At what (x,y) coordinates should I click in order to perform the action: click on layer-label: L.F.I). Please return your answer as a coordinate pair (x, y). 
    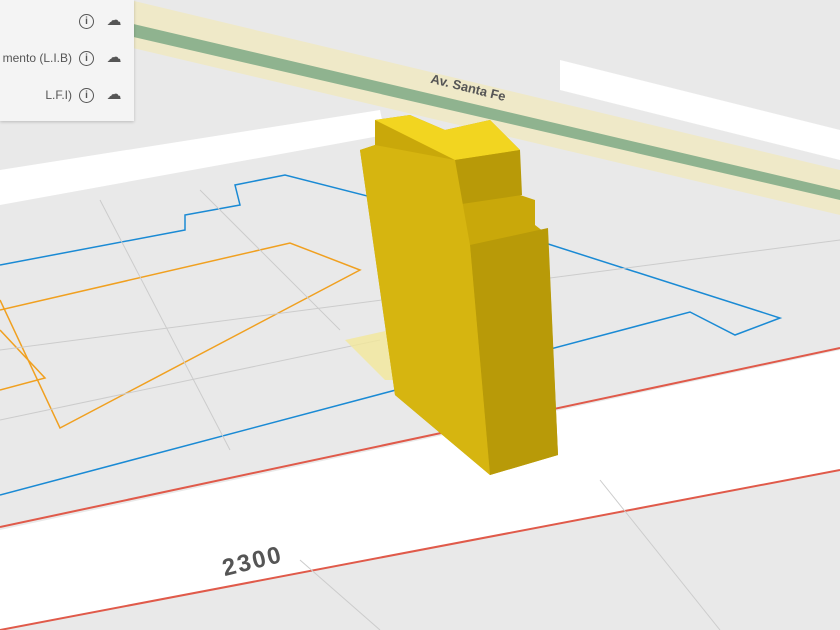
    Looking at the image, I should click on (58, 95).